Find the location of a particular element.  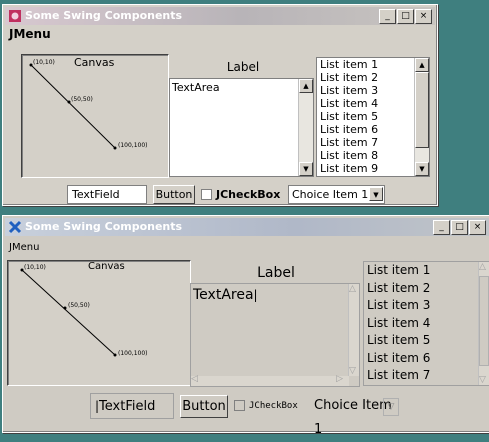

vertical-scrollbar: △ ▽ is located at coordinates (353, 330).